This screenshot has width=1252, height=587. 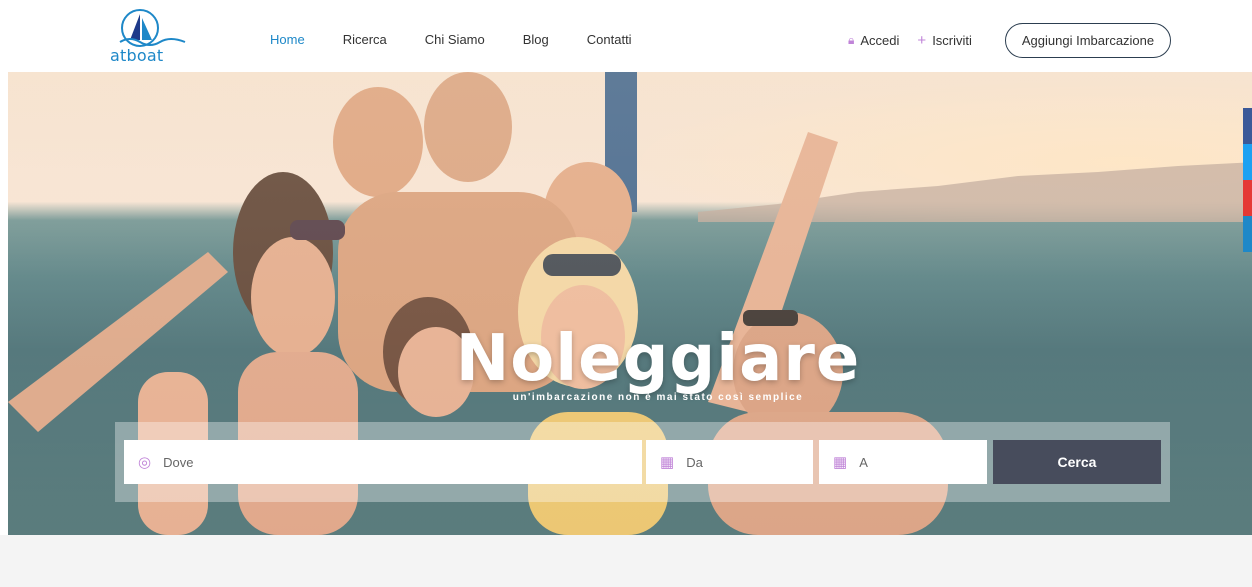 What do you see at coordinates (729, 462) in the screenshot?
I see `date-from-field: ▦ Da` at bounding box center [729, 462].